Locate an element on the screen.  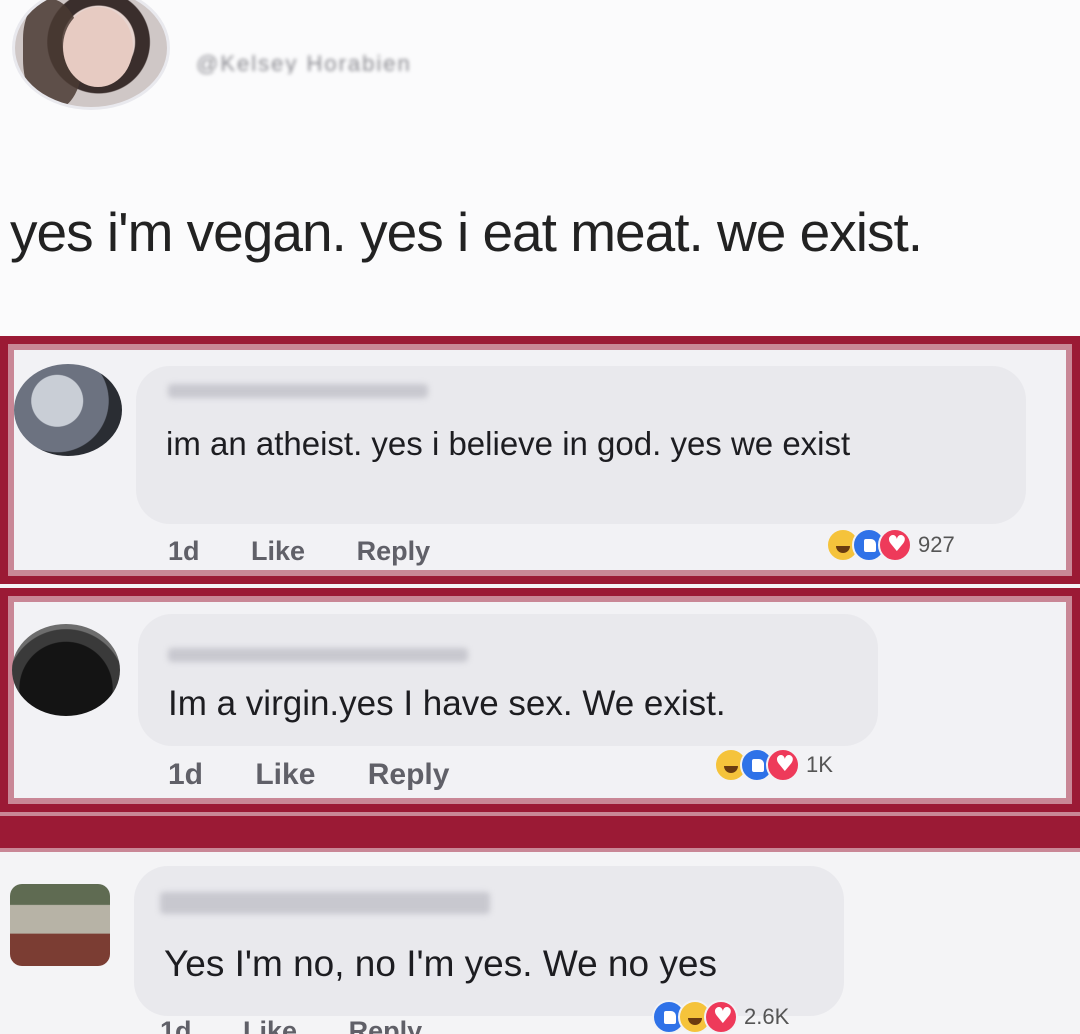
reaction-count: 1K is located at coordinates (819, 764).